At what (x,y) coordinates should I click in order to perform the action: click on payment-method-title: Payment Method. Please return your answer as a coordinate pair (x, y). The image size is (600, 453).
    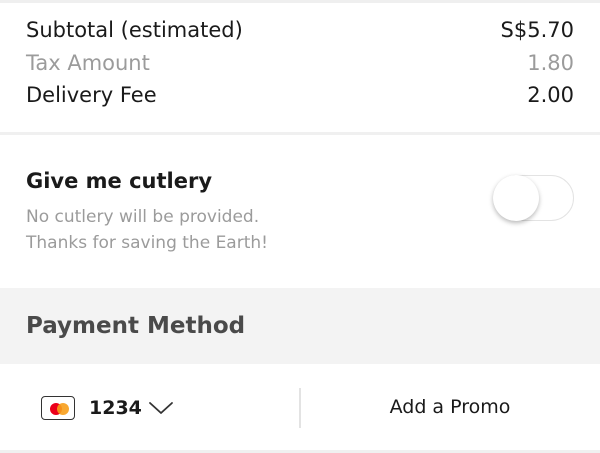
    Looking at the image, I should click on (136, 326).